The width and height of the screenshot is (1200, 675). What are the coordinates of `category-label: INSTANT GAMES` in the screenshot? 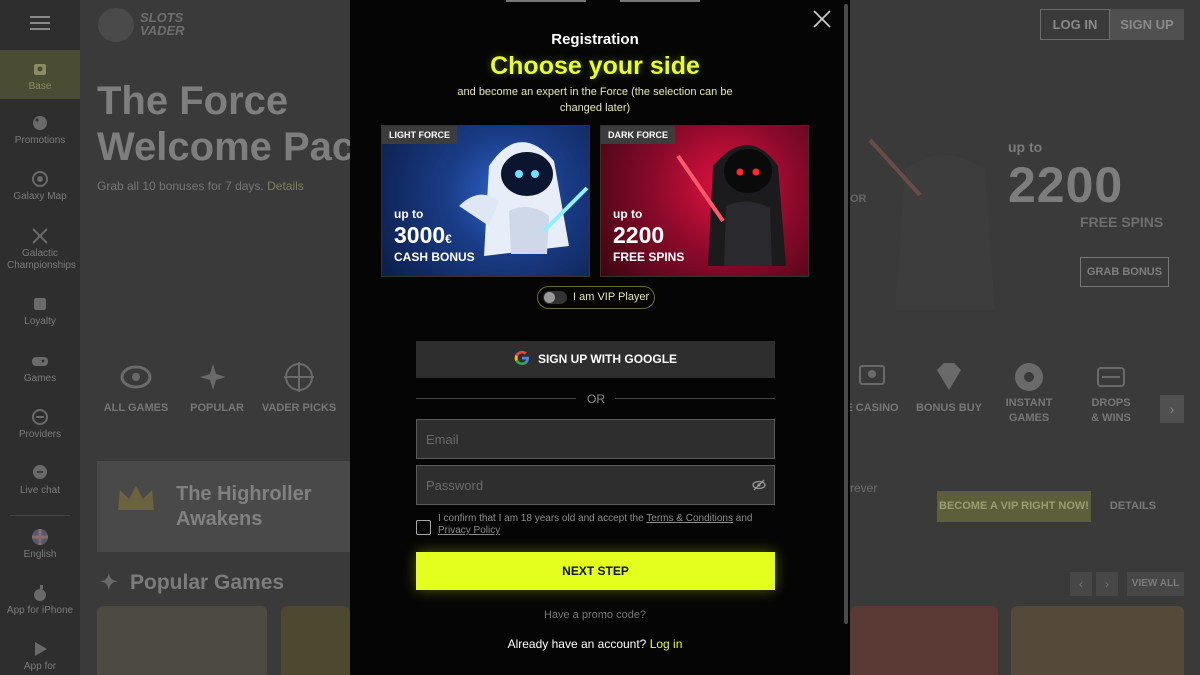 It's located at (1029, 410).